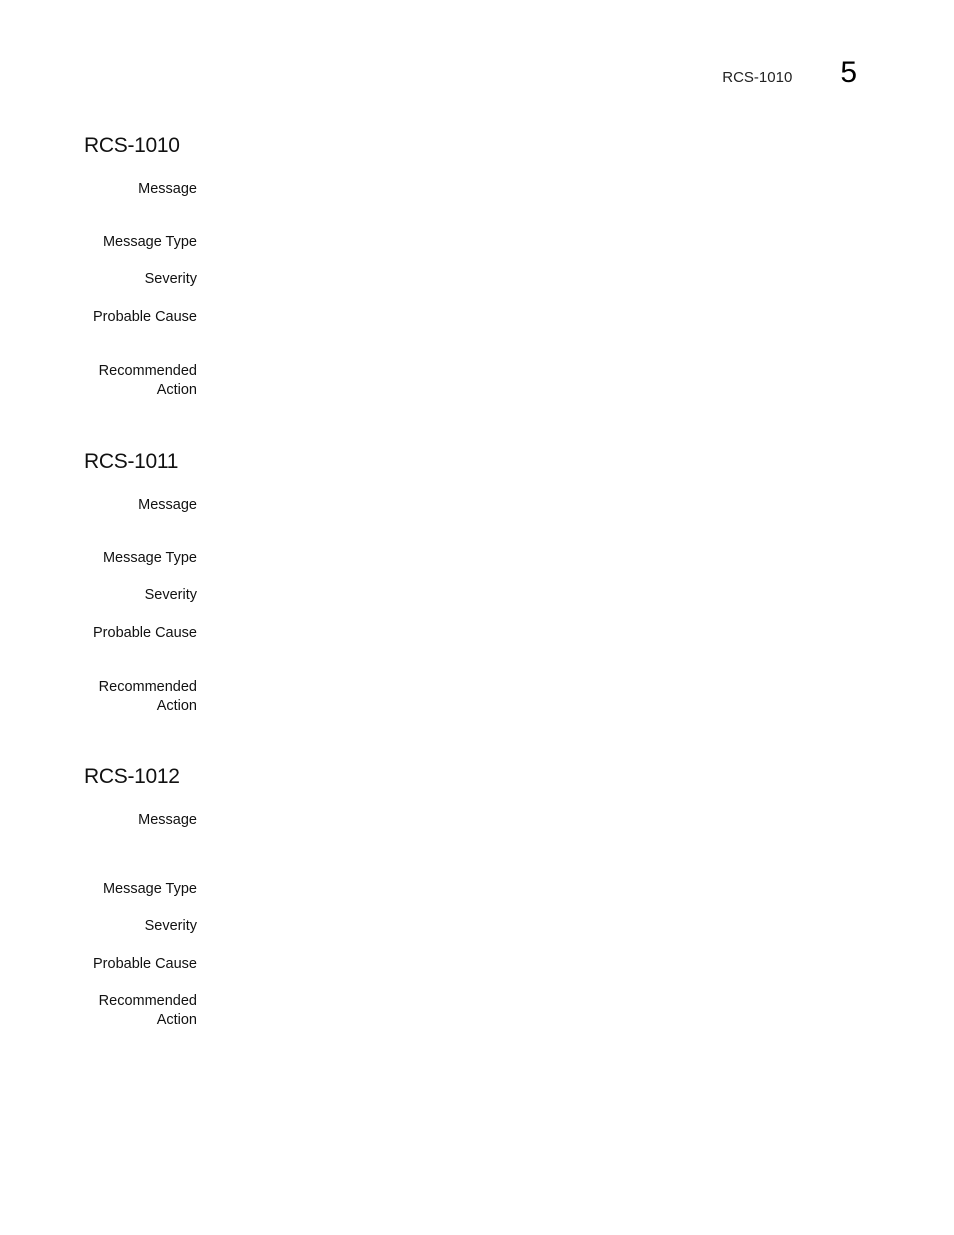 The height and width of the screenshot is (1235, 954). I want to click on running-header: RCS-1010 5, so click(789, 73).